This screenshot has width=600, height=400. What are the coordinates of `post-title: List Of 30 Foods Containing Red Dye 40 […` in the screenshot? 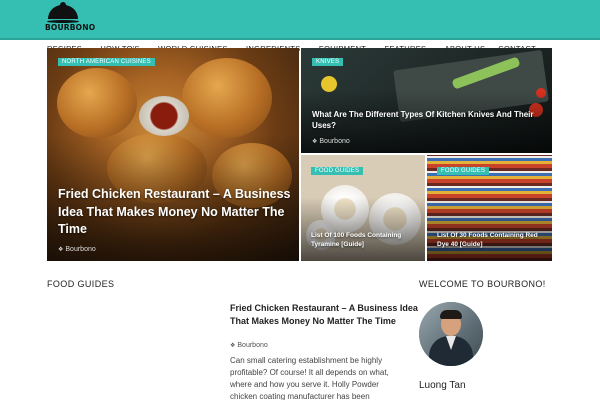 It's located at (492, 240).